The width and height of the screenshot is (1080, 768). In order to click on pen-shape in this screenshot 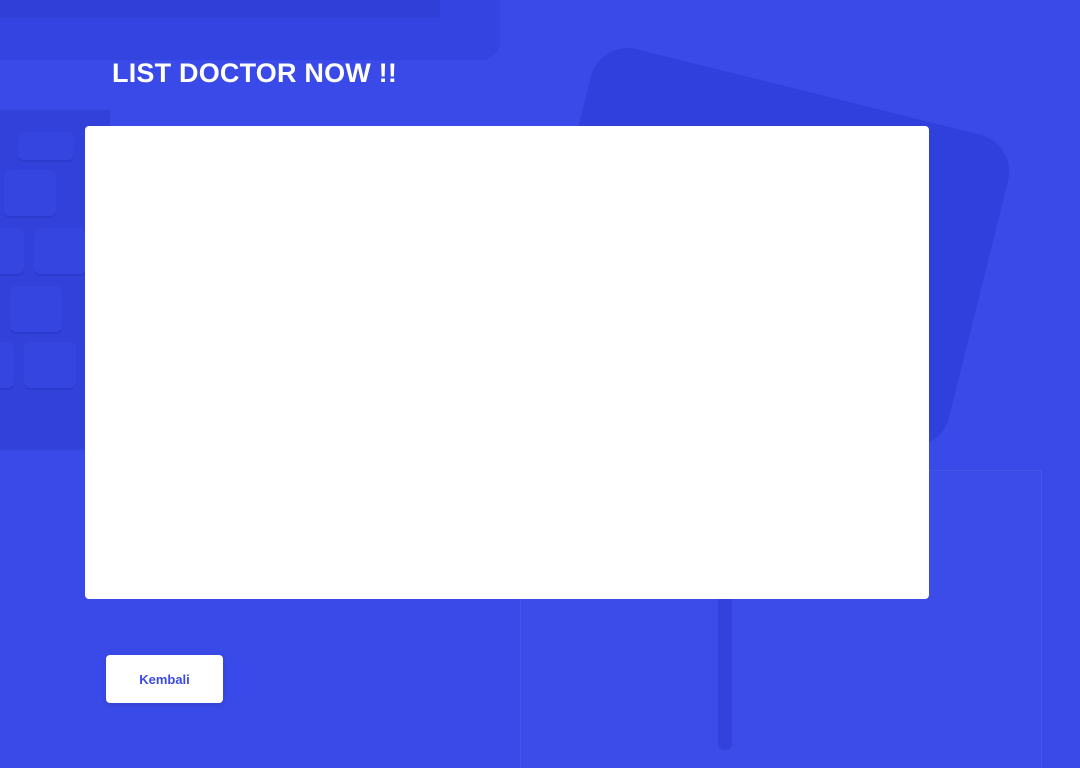, I will do `click(725, 670)`.